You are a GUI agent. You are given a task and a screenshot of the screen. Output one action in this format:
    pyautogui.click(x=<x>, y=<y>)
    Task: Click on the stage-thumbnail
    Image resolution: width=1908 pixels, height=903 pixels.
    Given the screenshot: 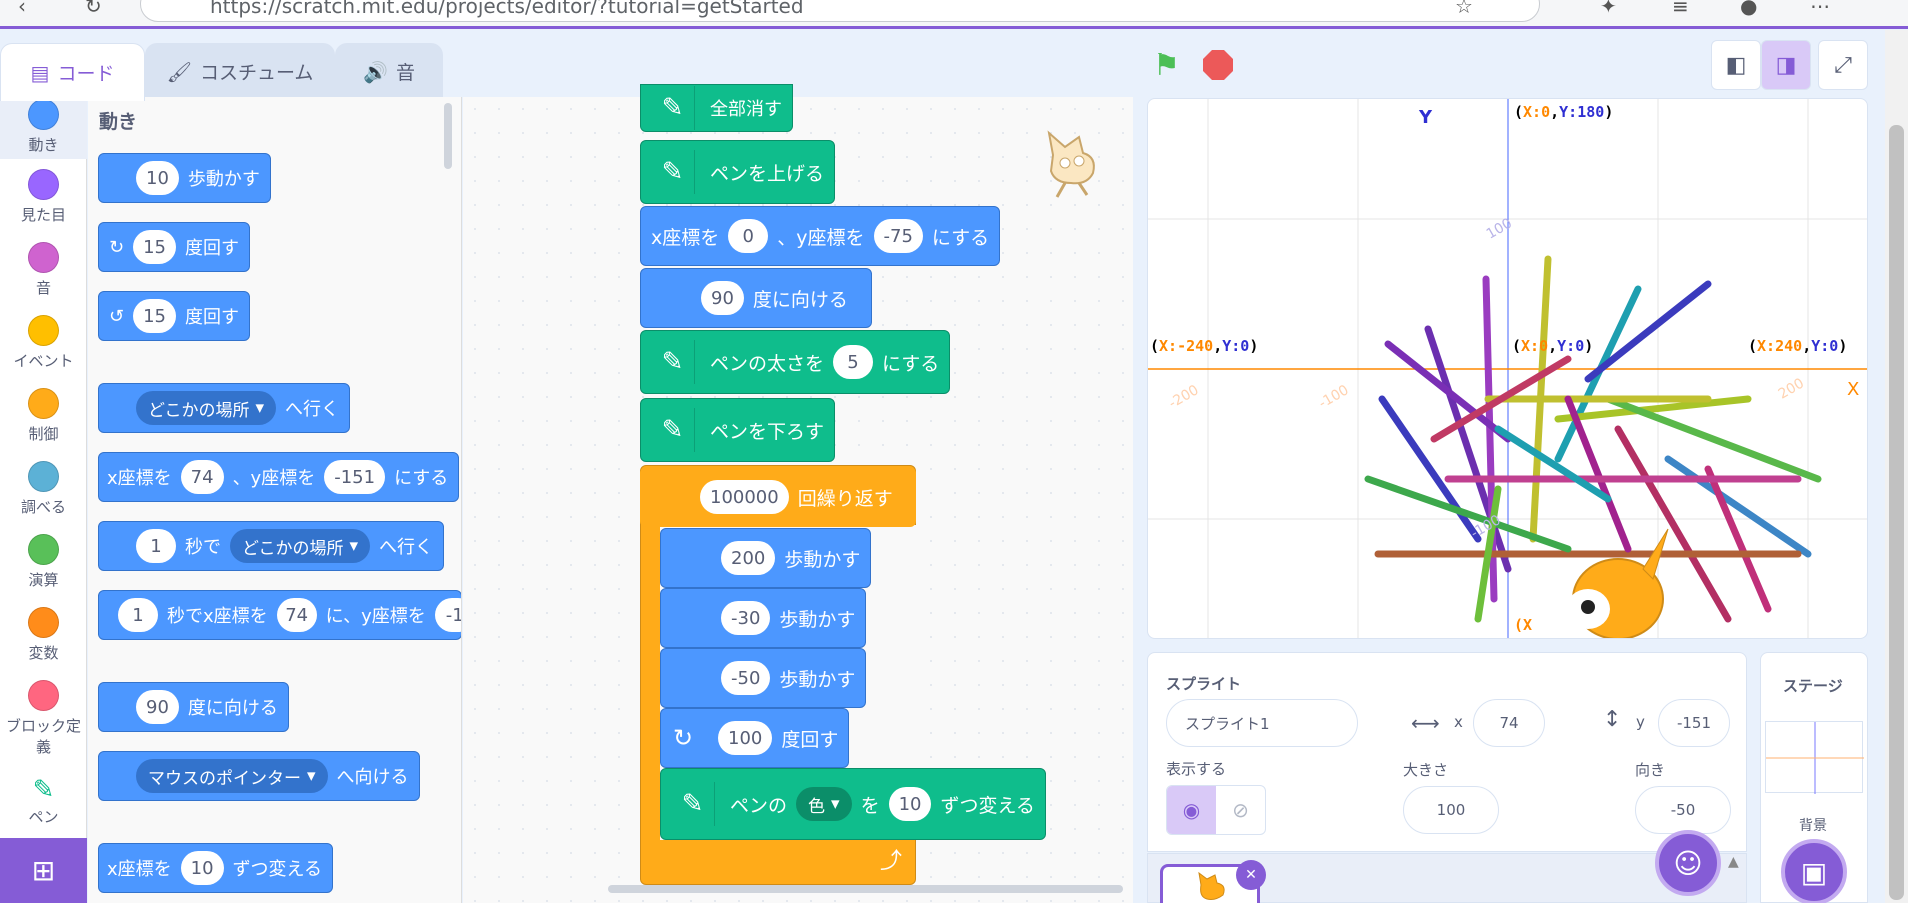 What is the action you would take?
    pyautogui.click(x=1814, y=757)
    